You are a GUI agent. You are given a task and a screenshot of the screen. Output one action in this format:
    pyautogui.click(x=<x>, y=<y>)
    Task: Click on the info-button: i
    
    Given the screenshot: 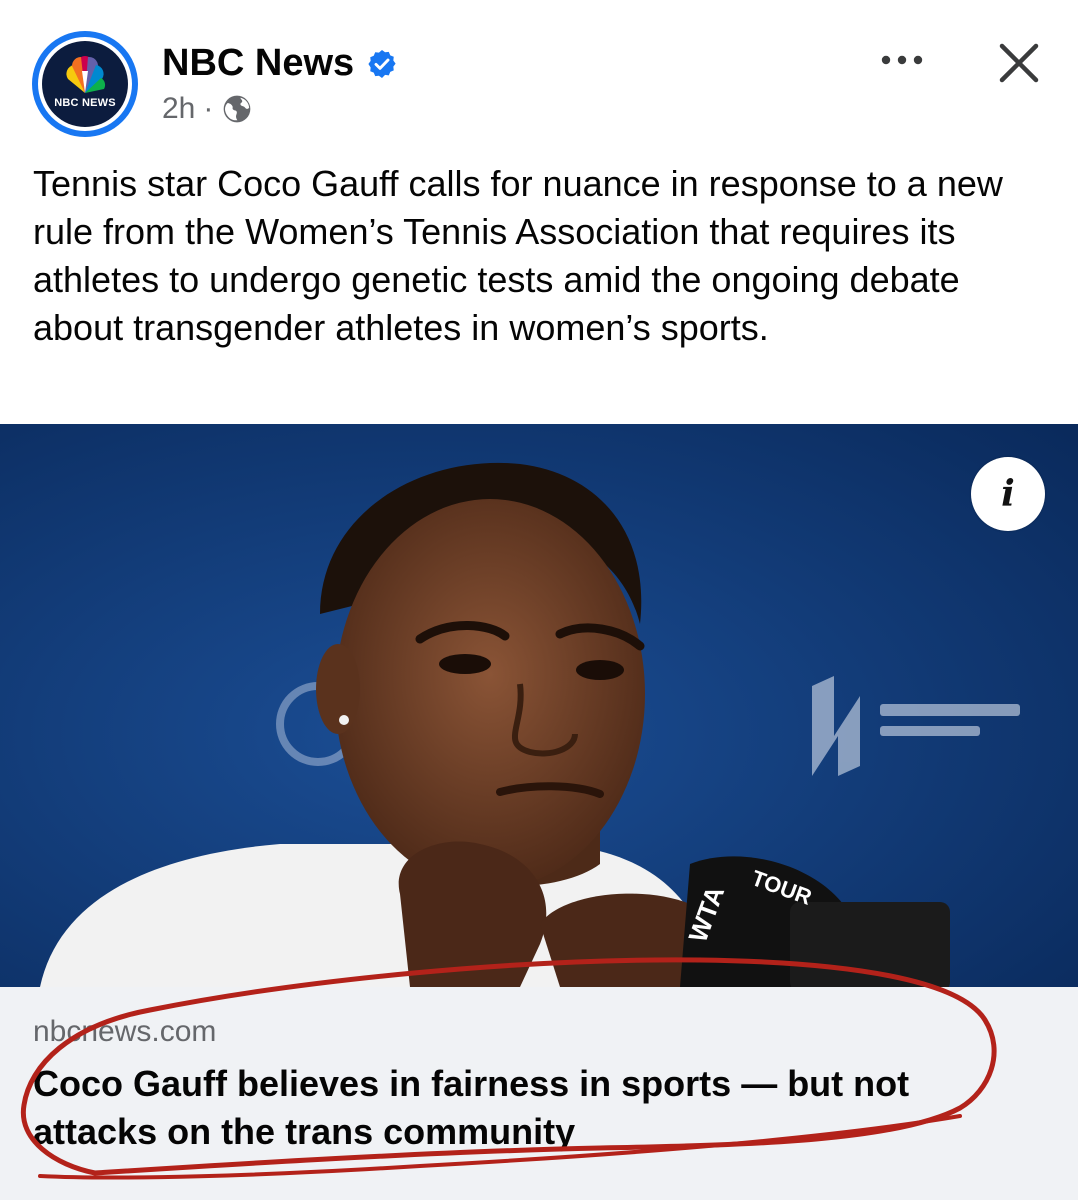 What is the action you would take?
    pyautogui.click(x=1008, y=494)
    